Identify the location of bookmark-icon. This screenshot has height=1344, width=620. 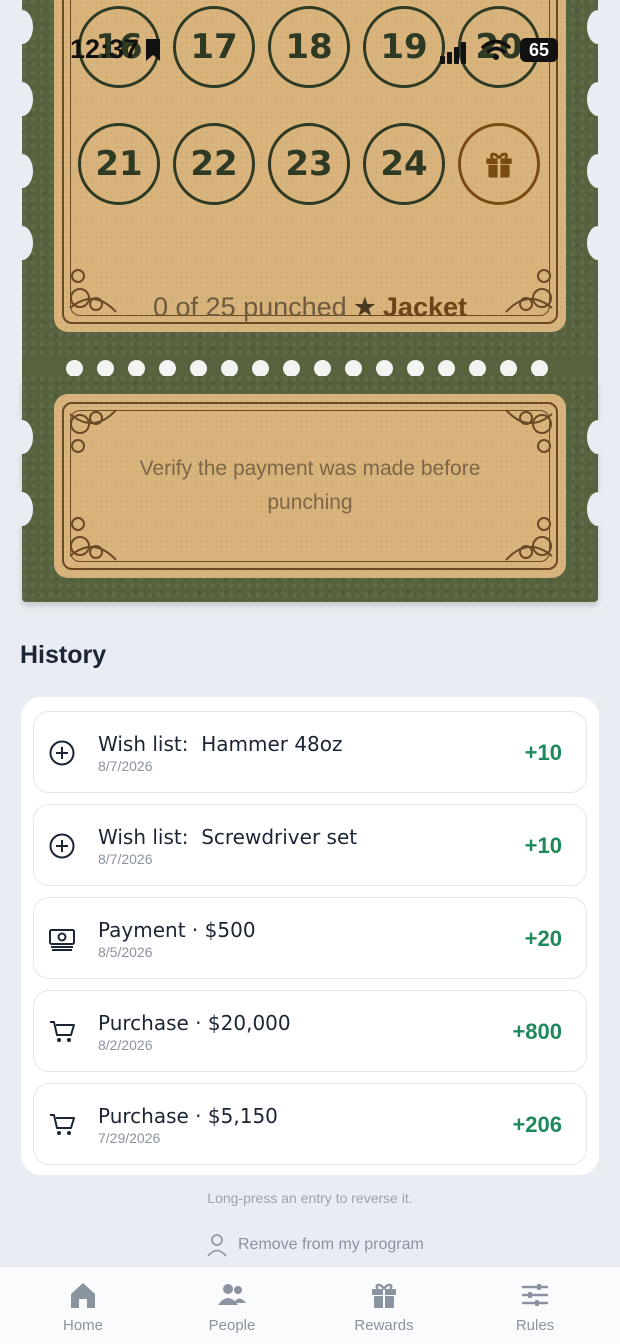
(153, 50).